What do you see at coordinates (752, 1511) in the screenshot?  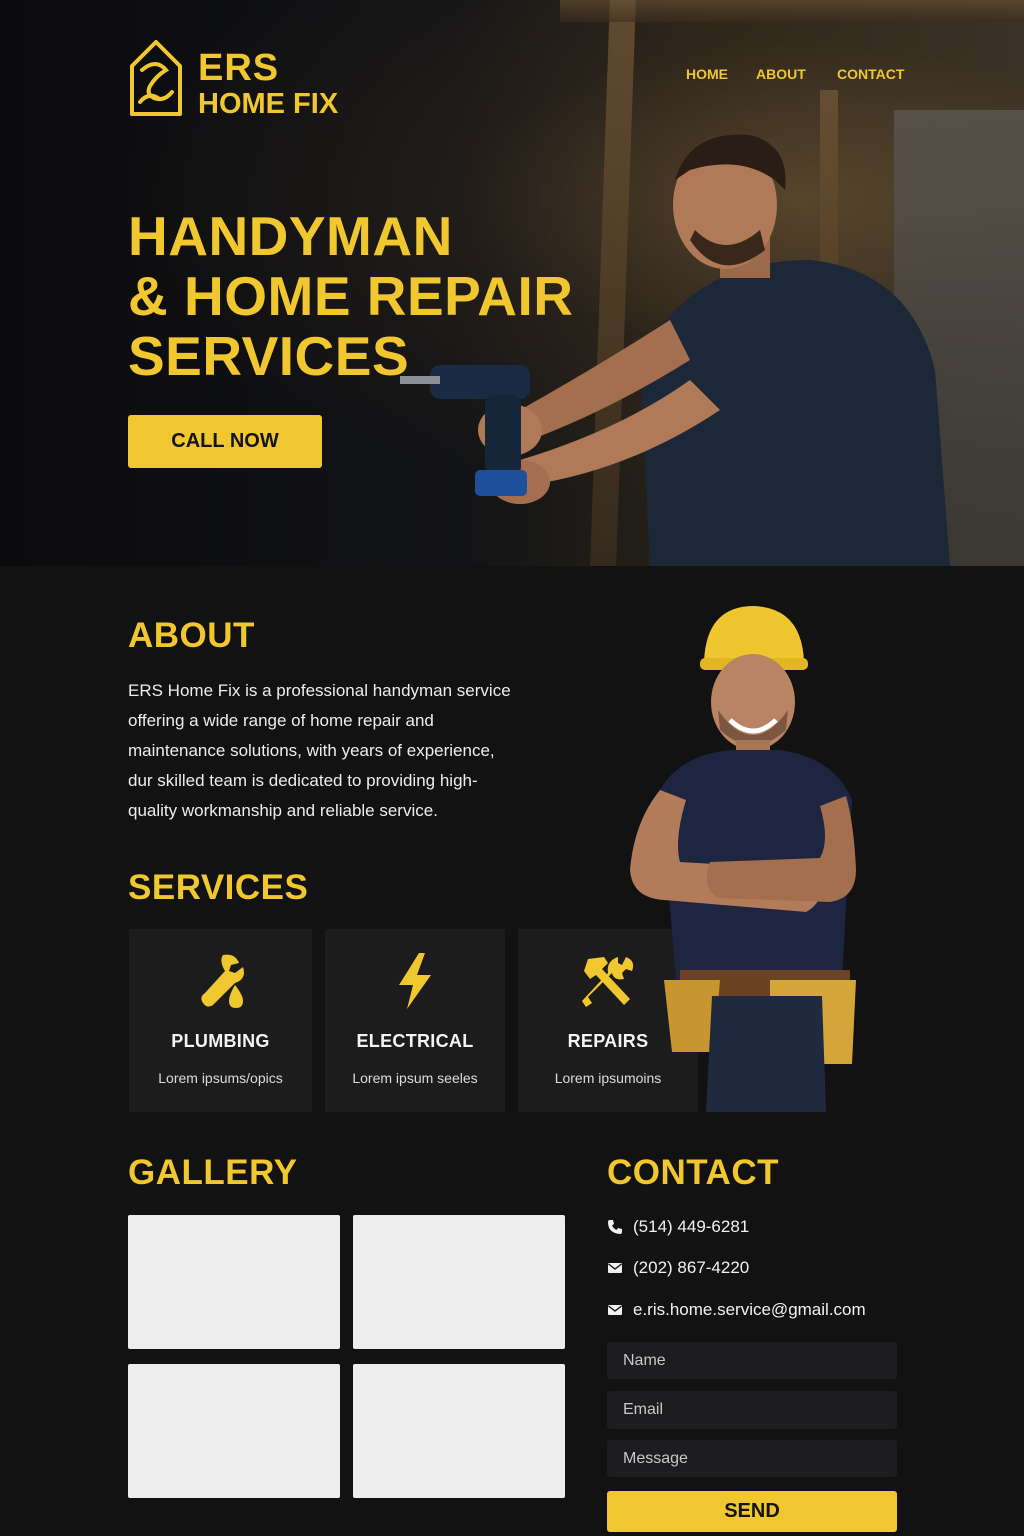 I see `send-button: SEND` at bounding box center [752, 1511].